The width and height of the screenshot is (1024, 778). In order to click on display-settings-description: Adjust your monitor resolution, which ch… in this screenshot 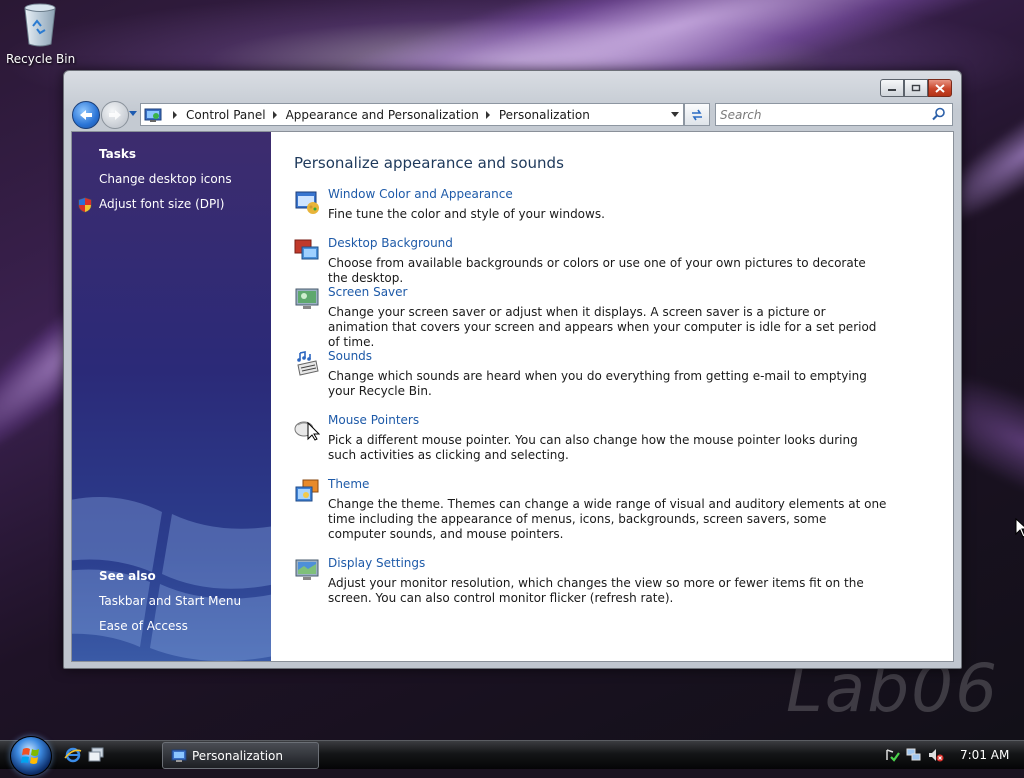, I will do `click(596, 590)`.